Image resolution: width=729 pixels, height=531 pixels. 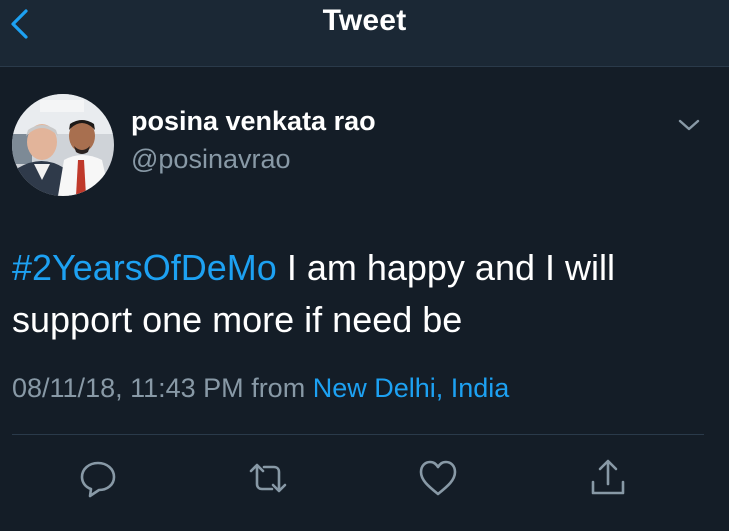 I want to click on retweet-icon, so click(x=268, y=478).